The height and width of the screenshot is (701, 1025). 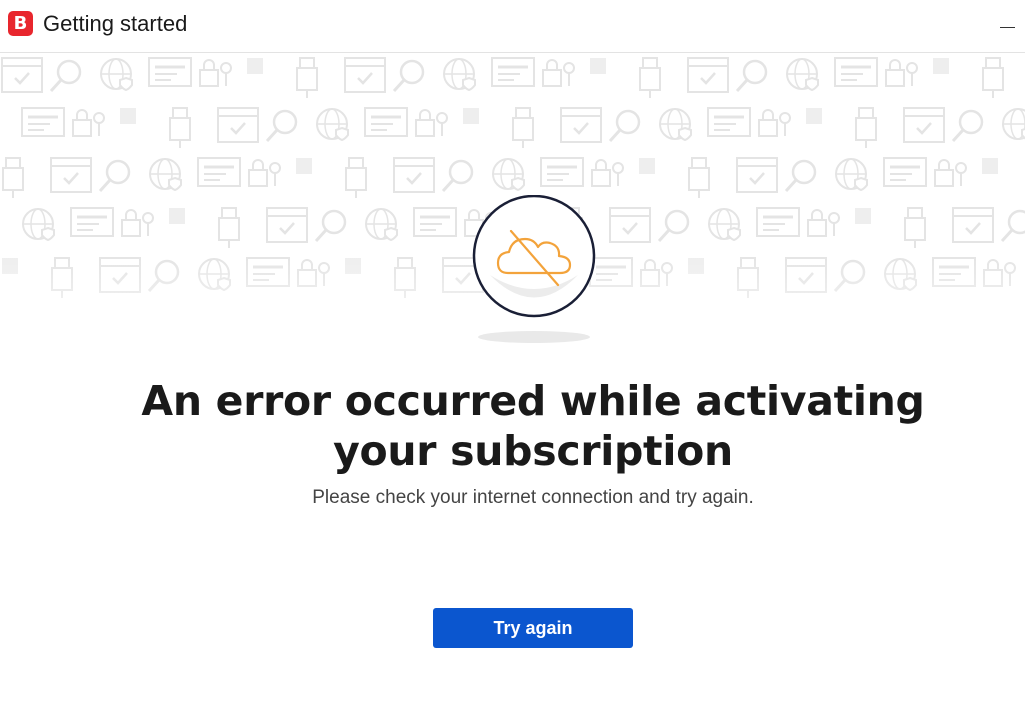 I want to click on app-logo: B, so click(x=20, y=23).